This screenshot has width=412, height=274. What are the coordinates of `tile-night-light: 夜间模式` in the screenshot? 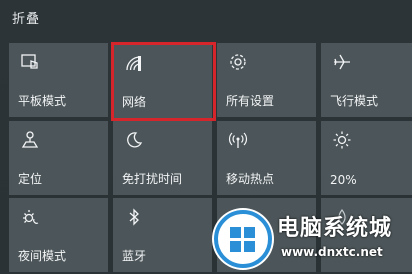 It's located at (58, 235).